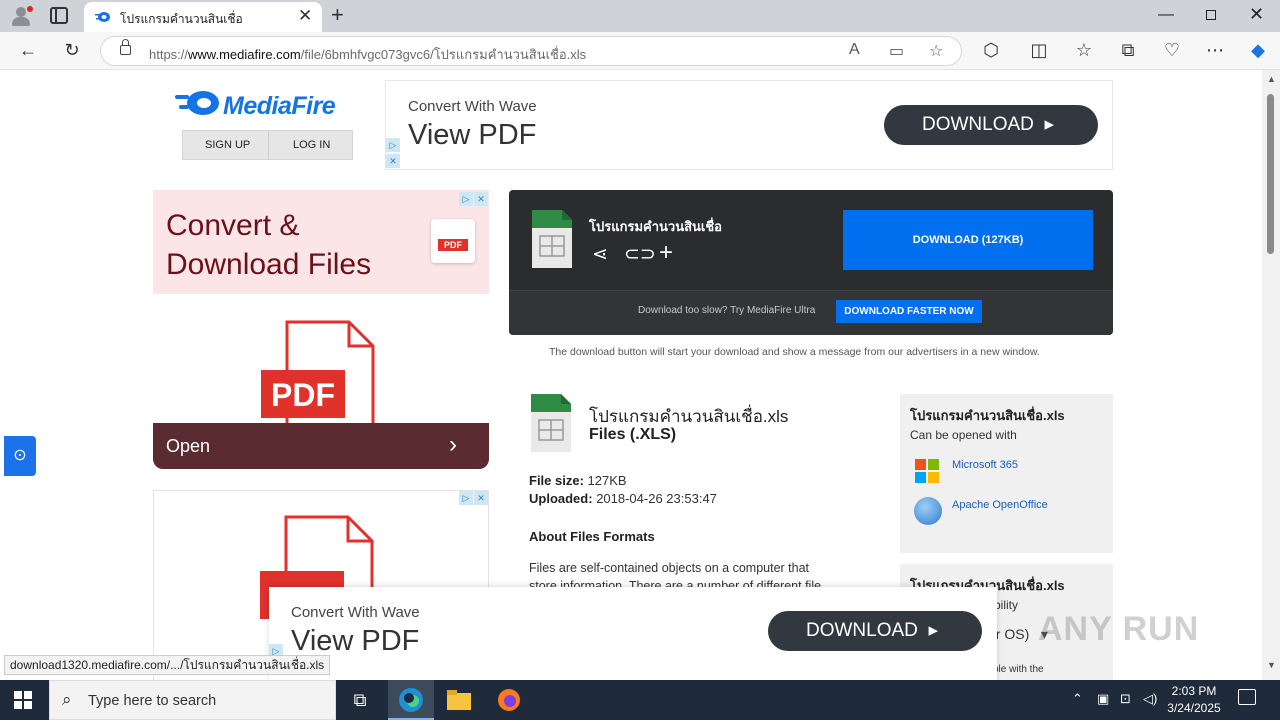  I want to click on firefox-icon, so click(509, 700).